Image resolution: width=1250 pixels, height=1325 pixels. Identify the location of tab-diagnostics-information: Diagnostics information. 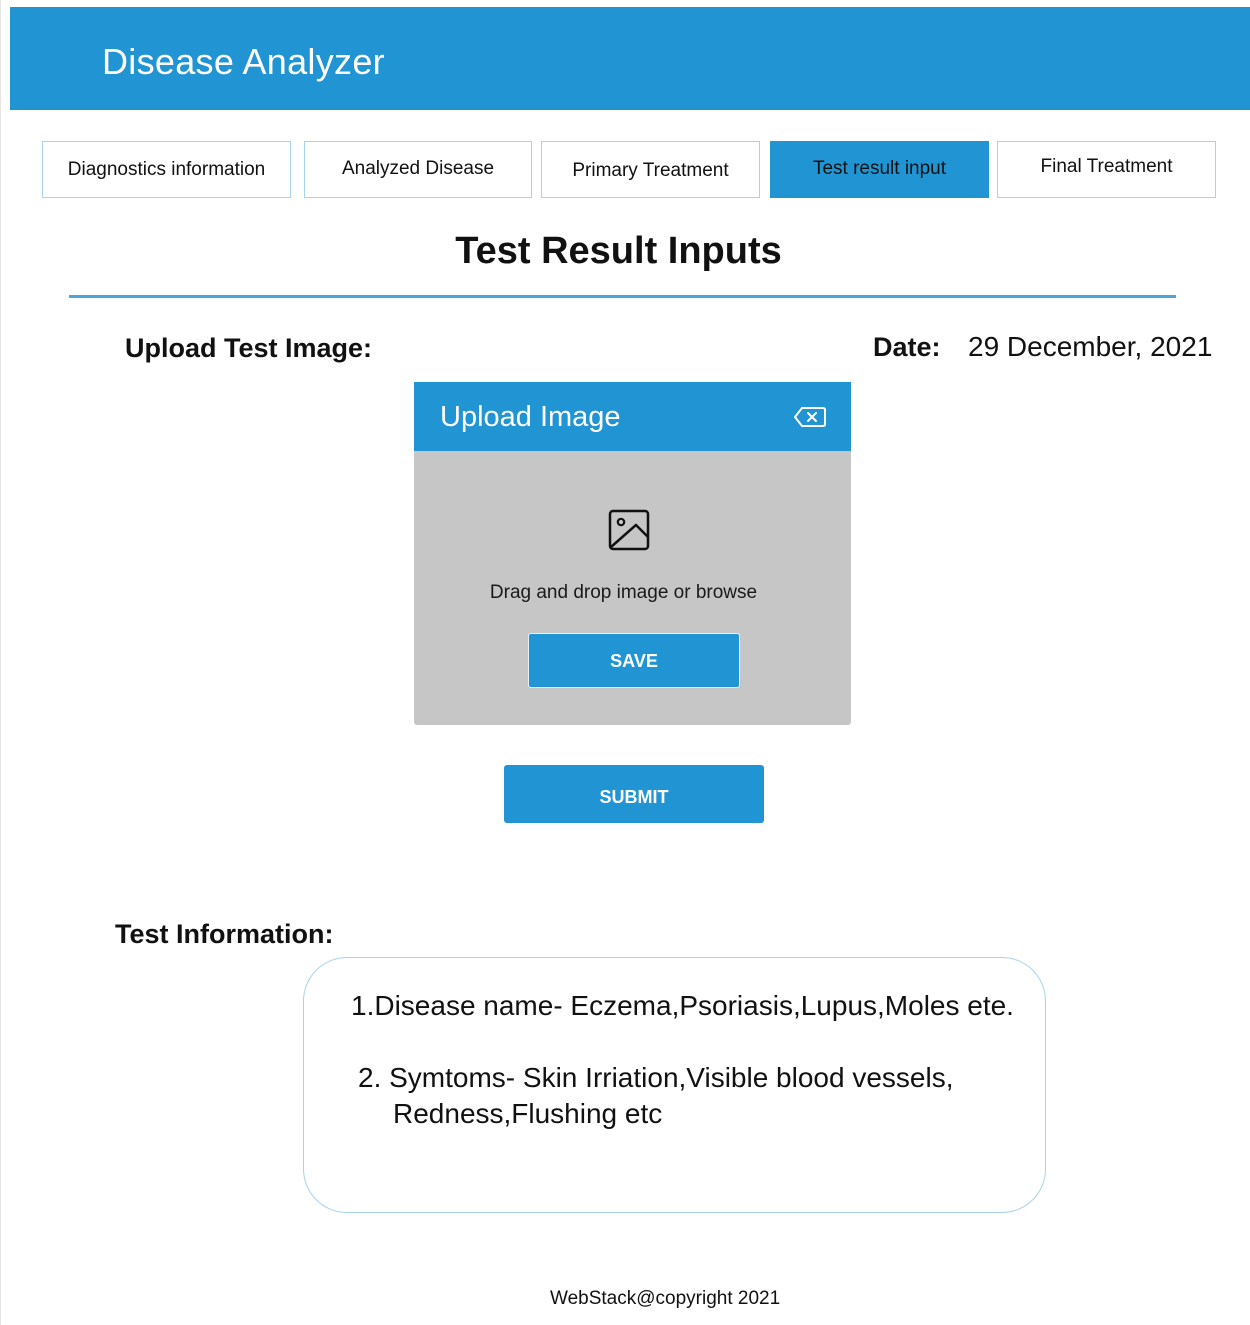
(166, 169).